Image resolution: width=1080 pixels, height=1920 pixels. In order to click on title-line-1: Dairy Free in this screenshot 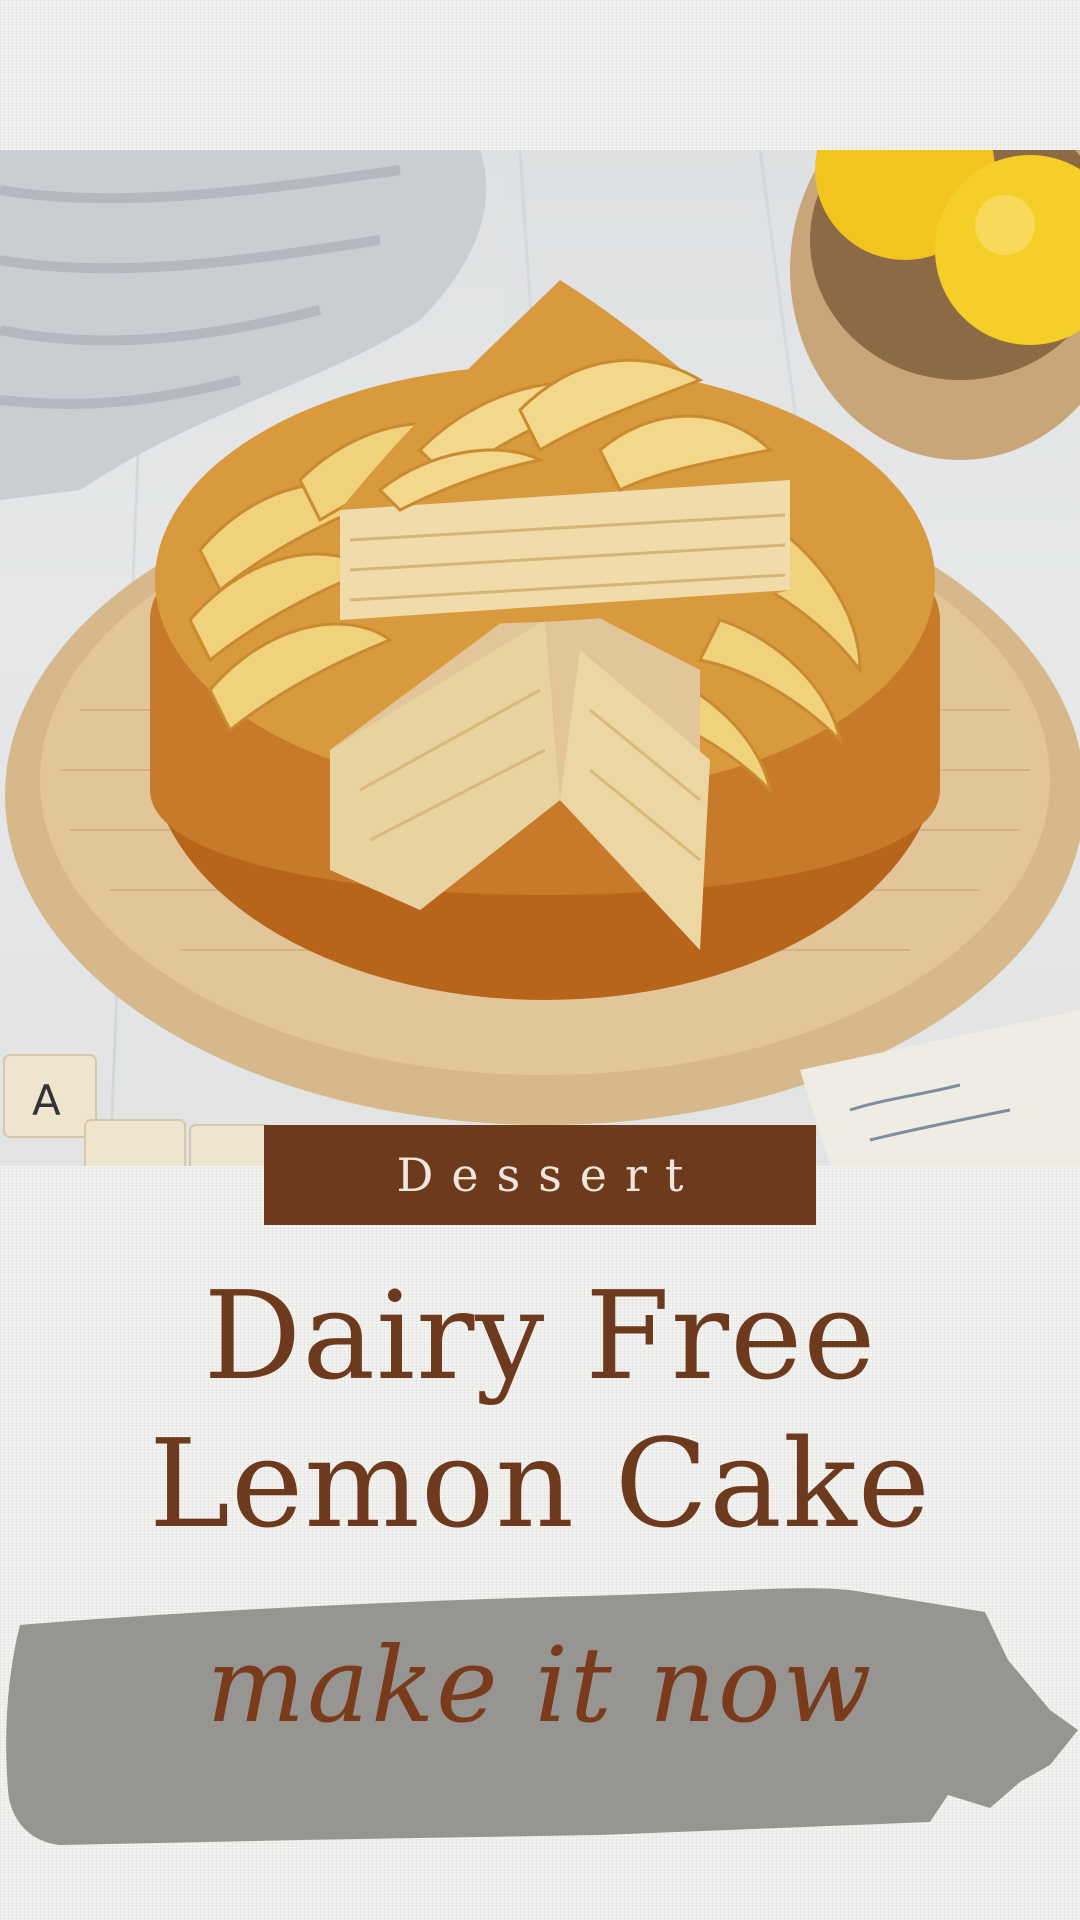, I will do `click(540, 1336)`.